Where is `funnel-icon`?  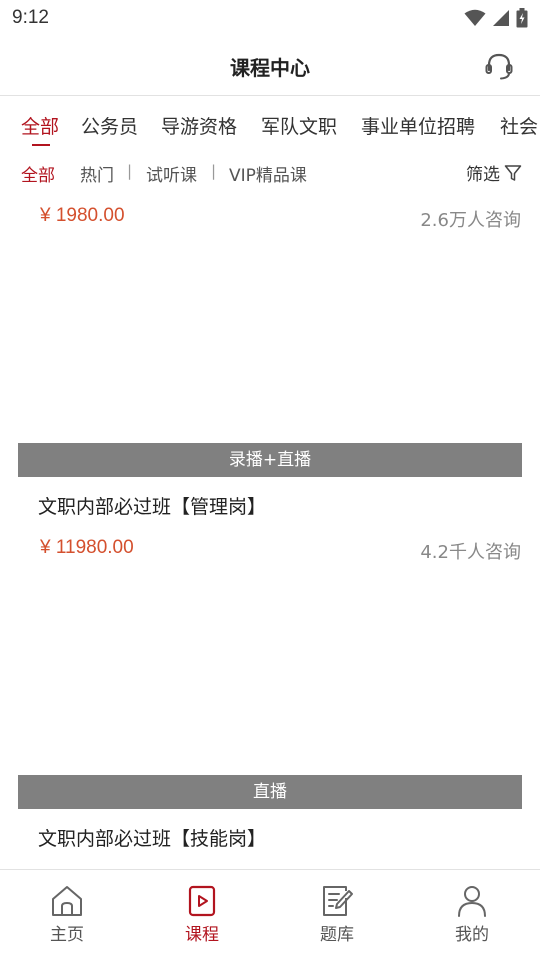
funnel-icon is located at coordinates (513, 172).